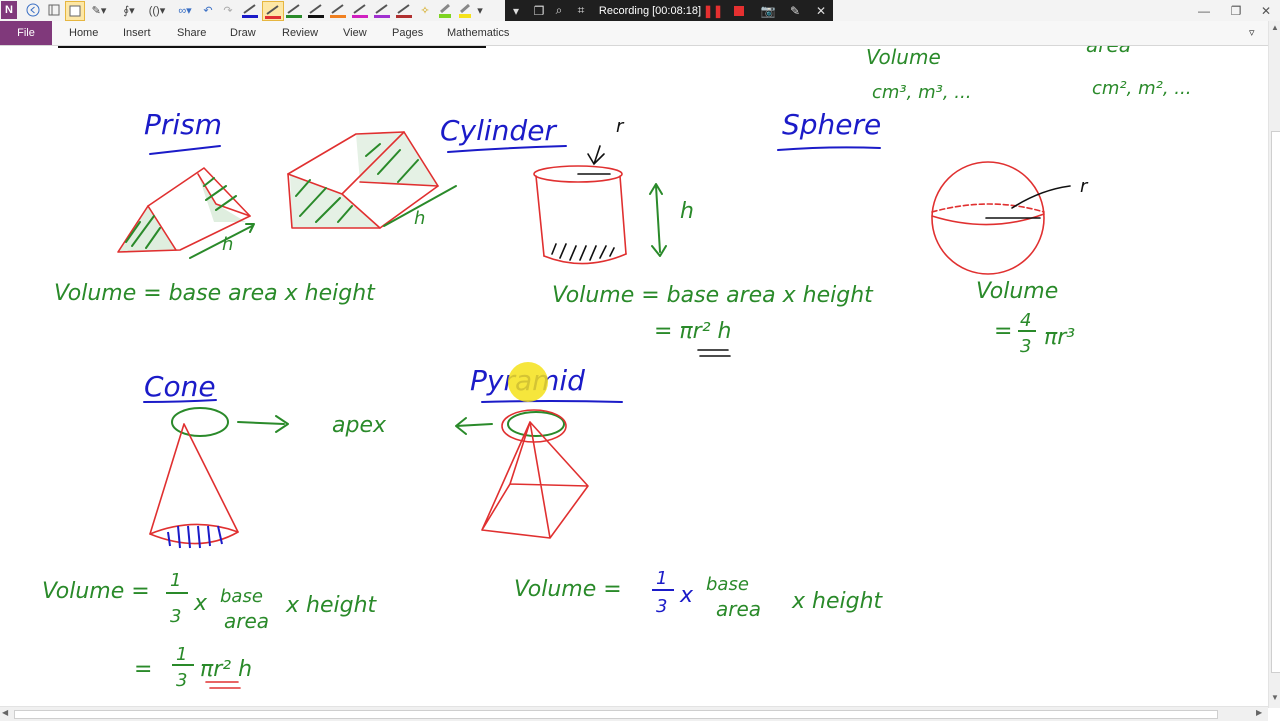 Image resolution: width=1280 pixels, height=721 pixels. What do you see at coordinates (1259, 712) in the screenshot?
I see `scroll-right-icon: ▶` at bounding box center [1259, 712].